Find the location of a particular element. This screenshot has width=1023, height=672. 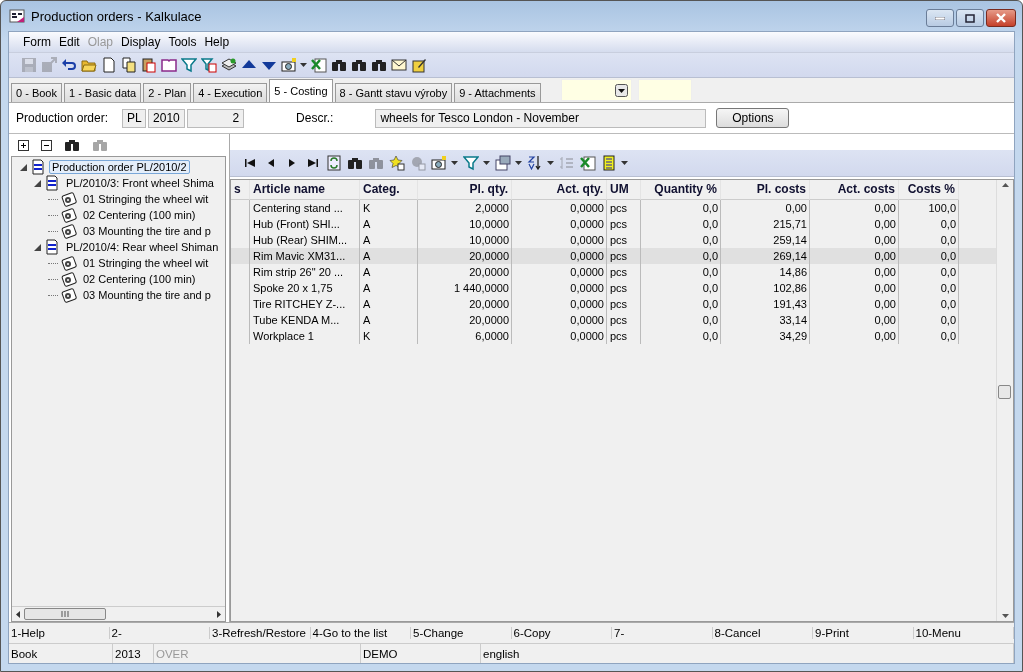

menu-item: Tools is located at coordinates (182, 42).